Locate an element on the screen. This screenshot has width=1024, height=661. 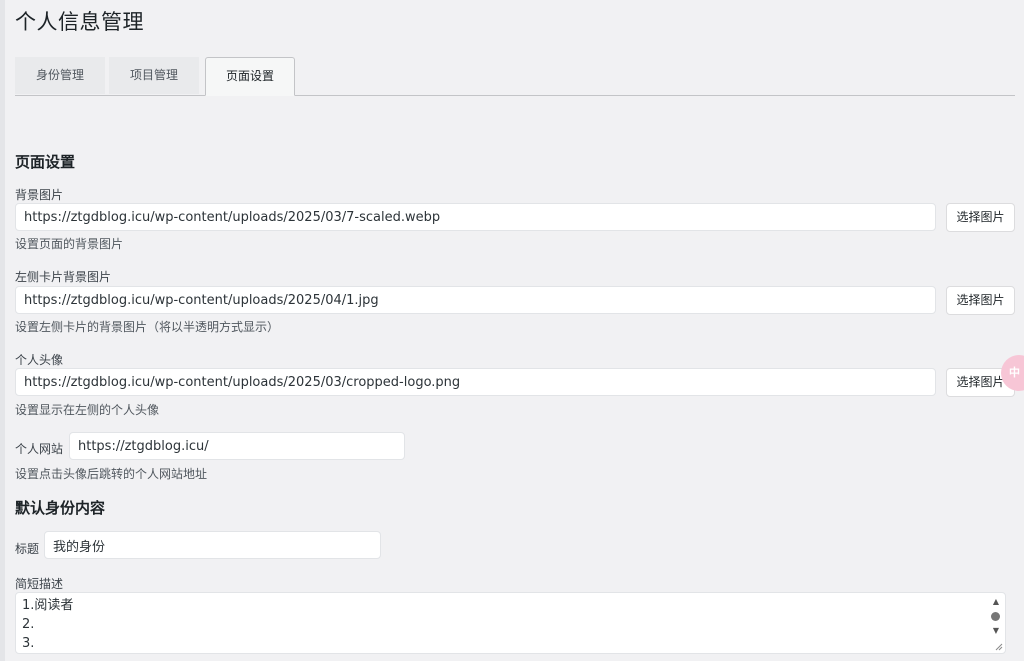
avatar-label: 个人头像 is located at coordinates (39, 360).